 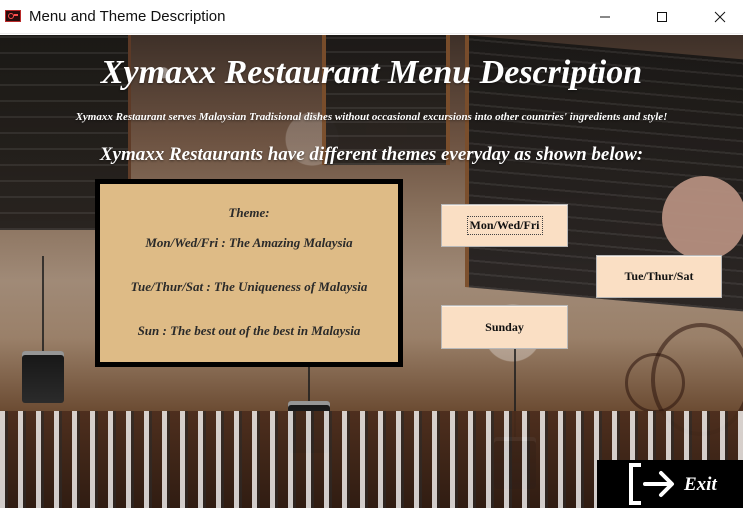 I want to click on close-icon, so click(x=720, y=16).